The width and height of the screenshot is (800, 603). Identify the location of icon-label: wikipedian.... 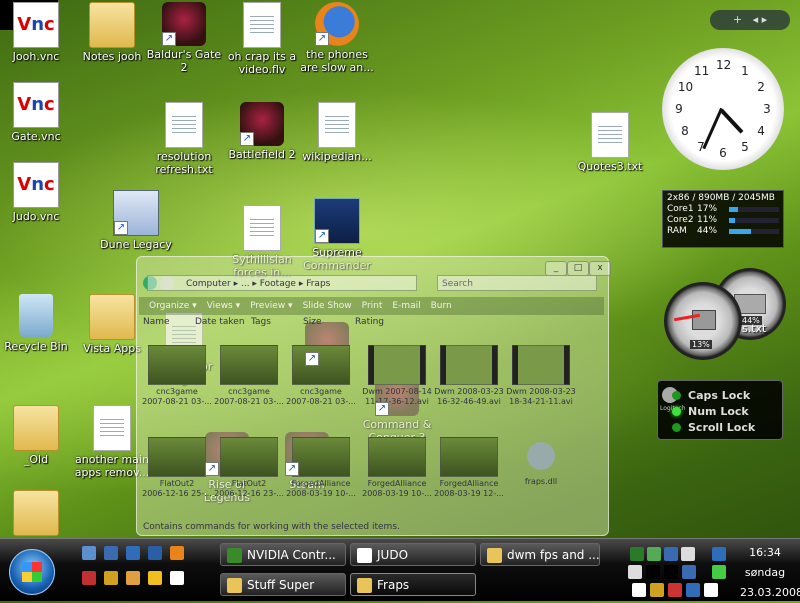
(337, 156).